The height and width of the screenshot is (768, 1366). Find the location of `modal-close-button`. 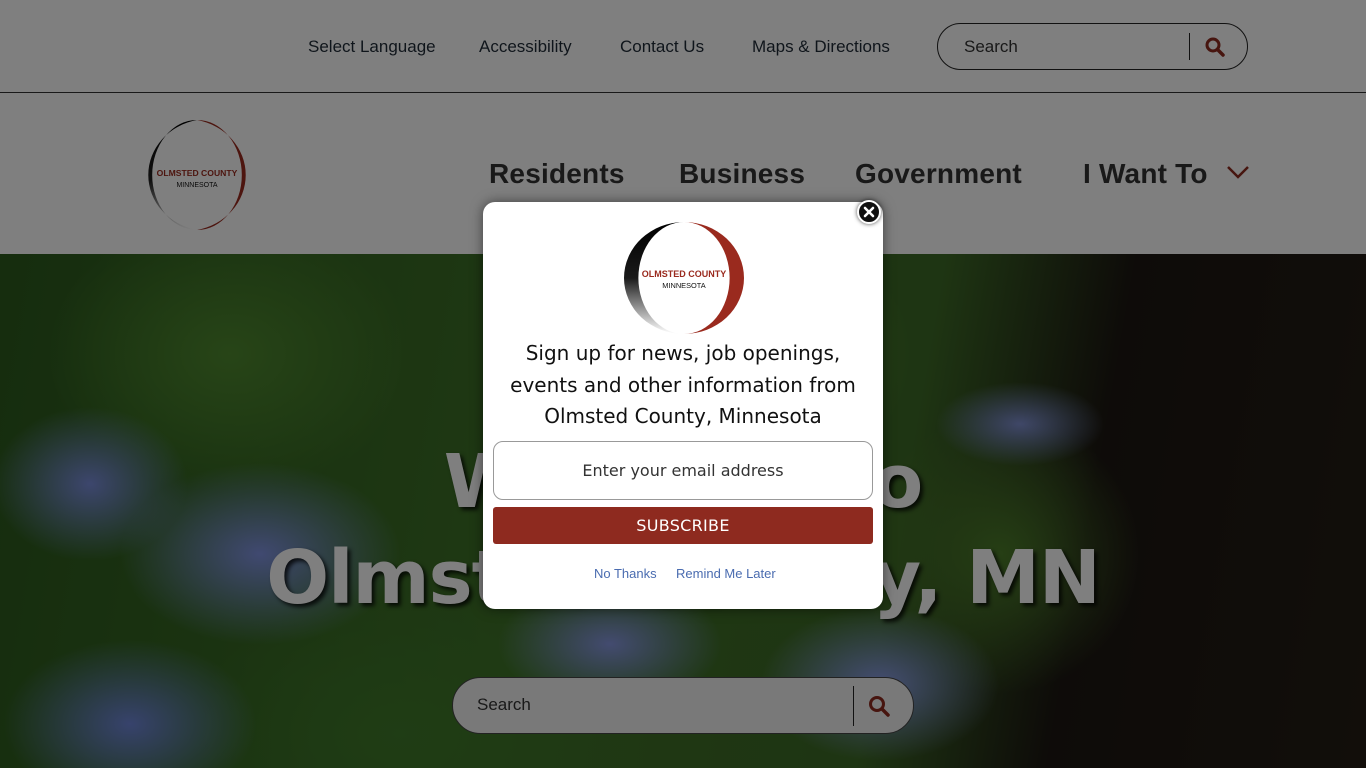

modal-close-button is located at coordinates (869, 212).